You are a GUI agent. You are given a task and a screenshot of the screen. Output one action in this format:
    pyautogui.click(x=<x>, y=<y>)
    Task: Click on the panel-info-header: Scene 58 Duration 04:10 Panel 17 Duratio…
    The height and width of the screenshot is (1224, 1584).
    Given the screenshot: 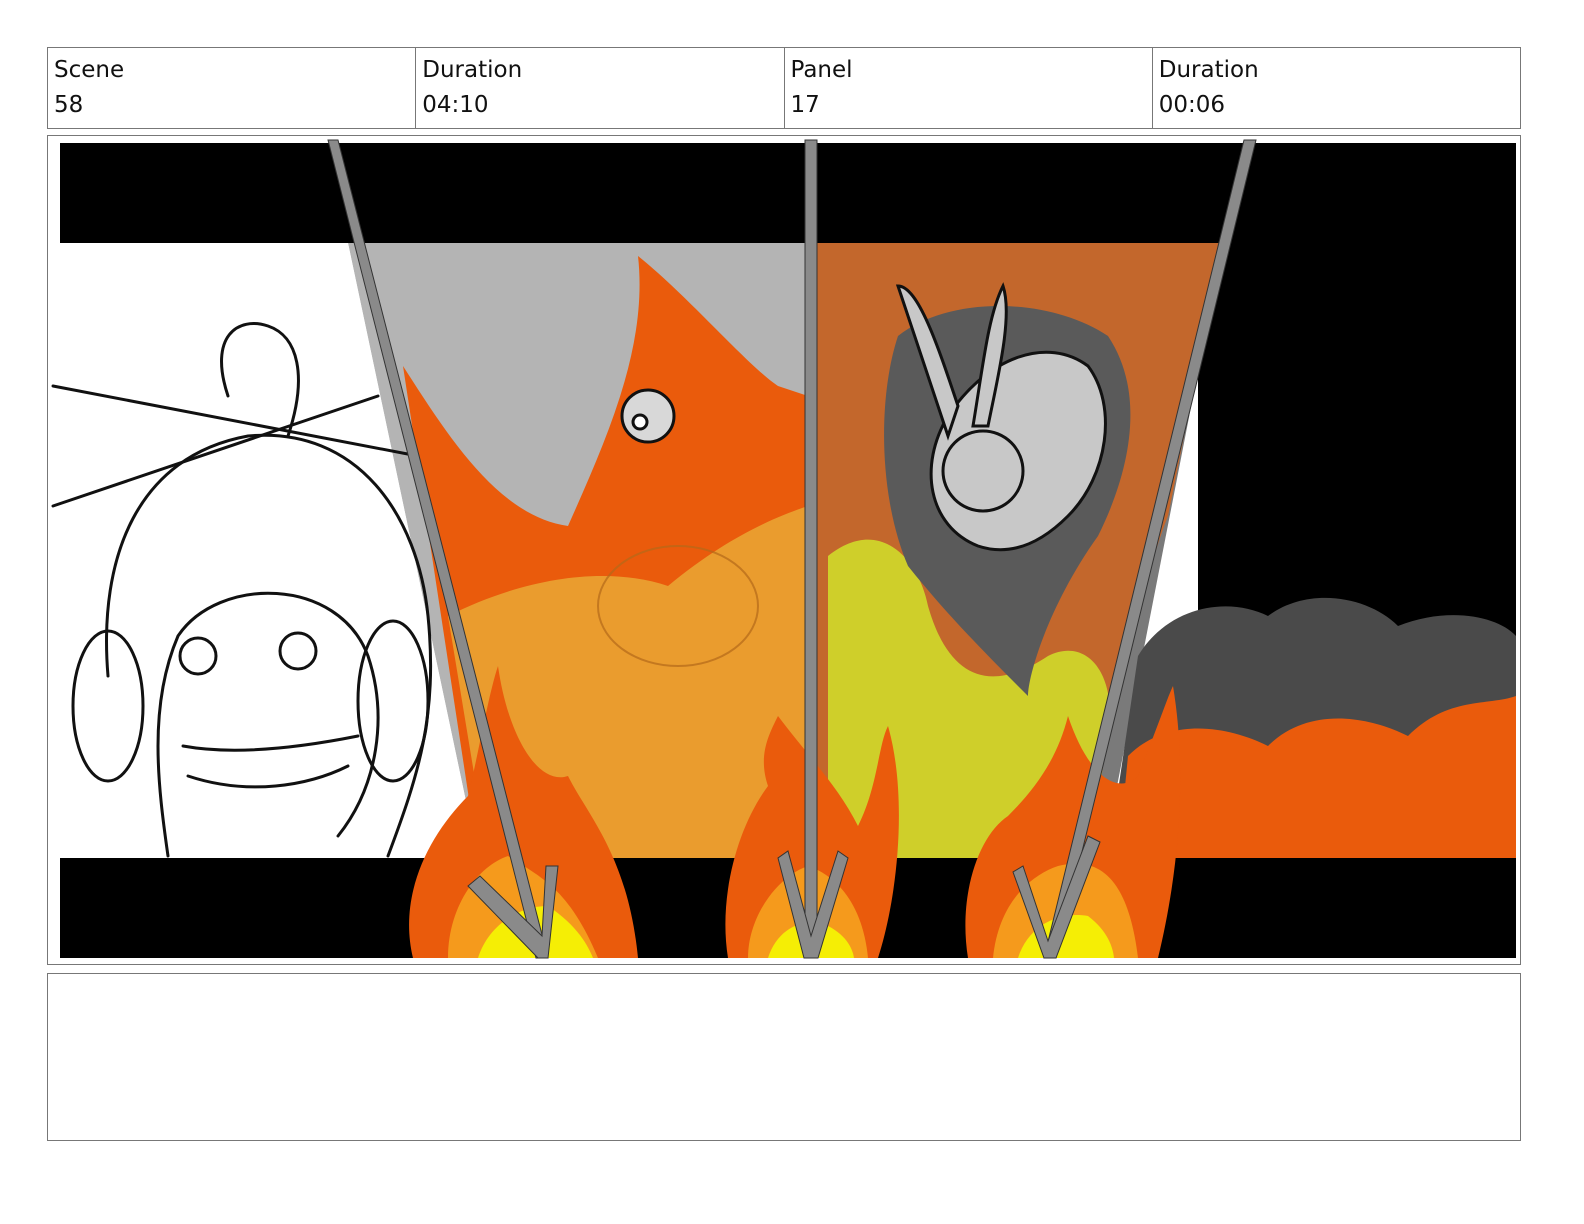 What is the action you would take?
    pyautogui.click(x=784, y=88)
    